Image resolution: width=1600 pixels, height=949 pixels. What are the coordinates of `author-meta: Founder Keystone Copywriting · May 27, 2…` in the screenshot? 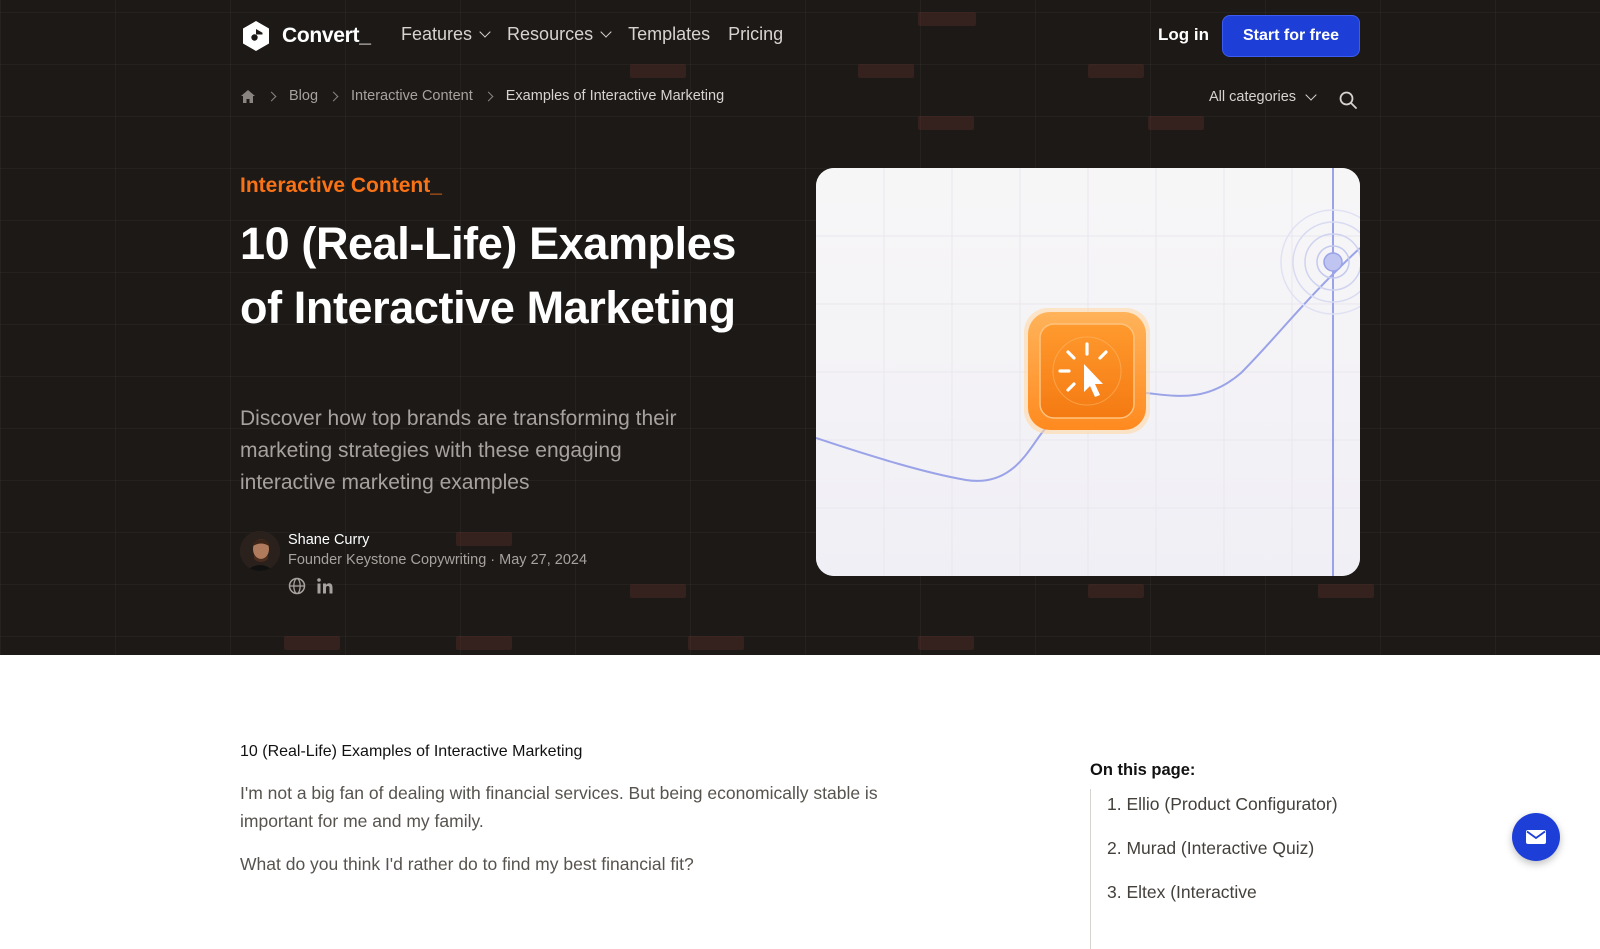 It's located at (438, 560).